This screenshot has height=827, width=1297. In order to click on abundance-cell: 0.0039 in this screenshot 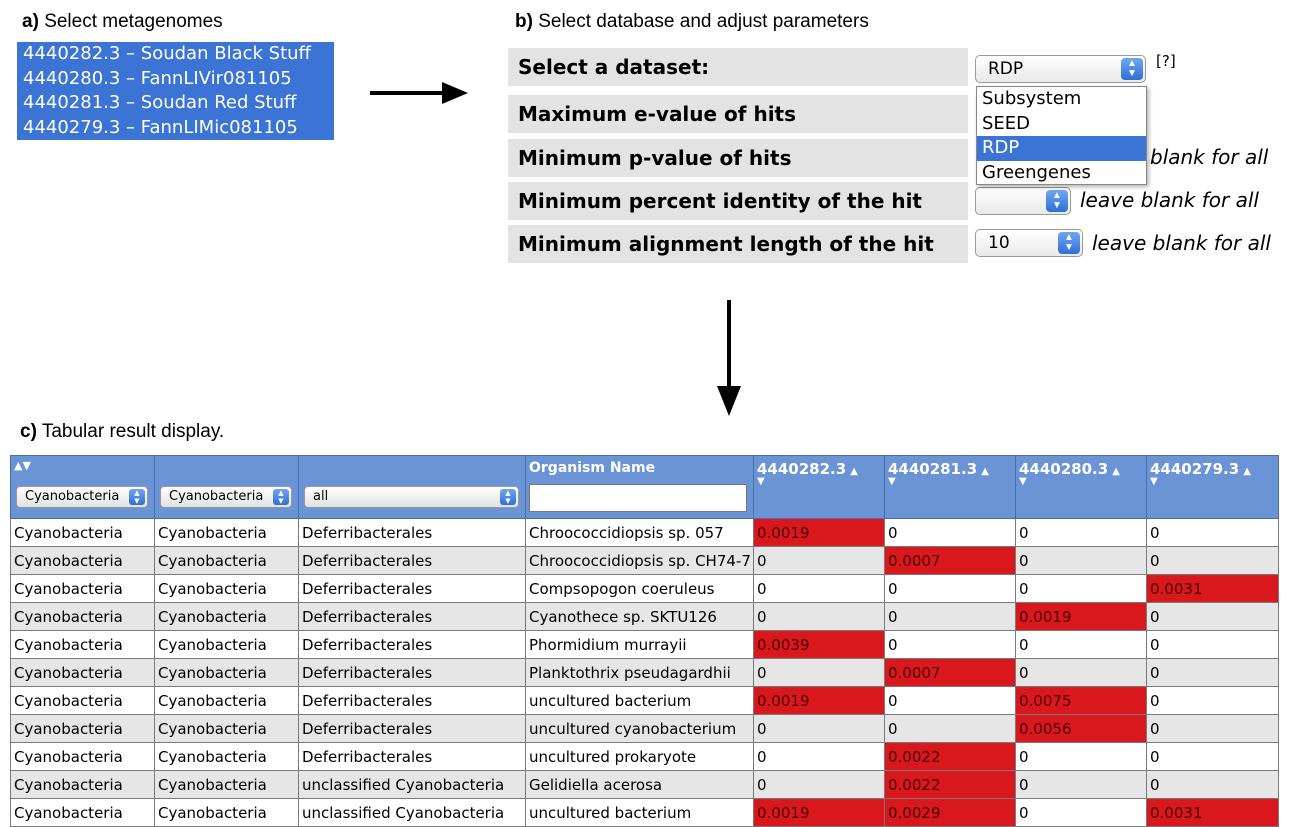, I will do `click(819, 644)`.